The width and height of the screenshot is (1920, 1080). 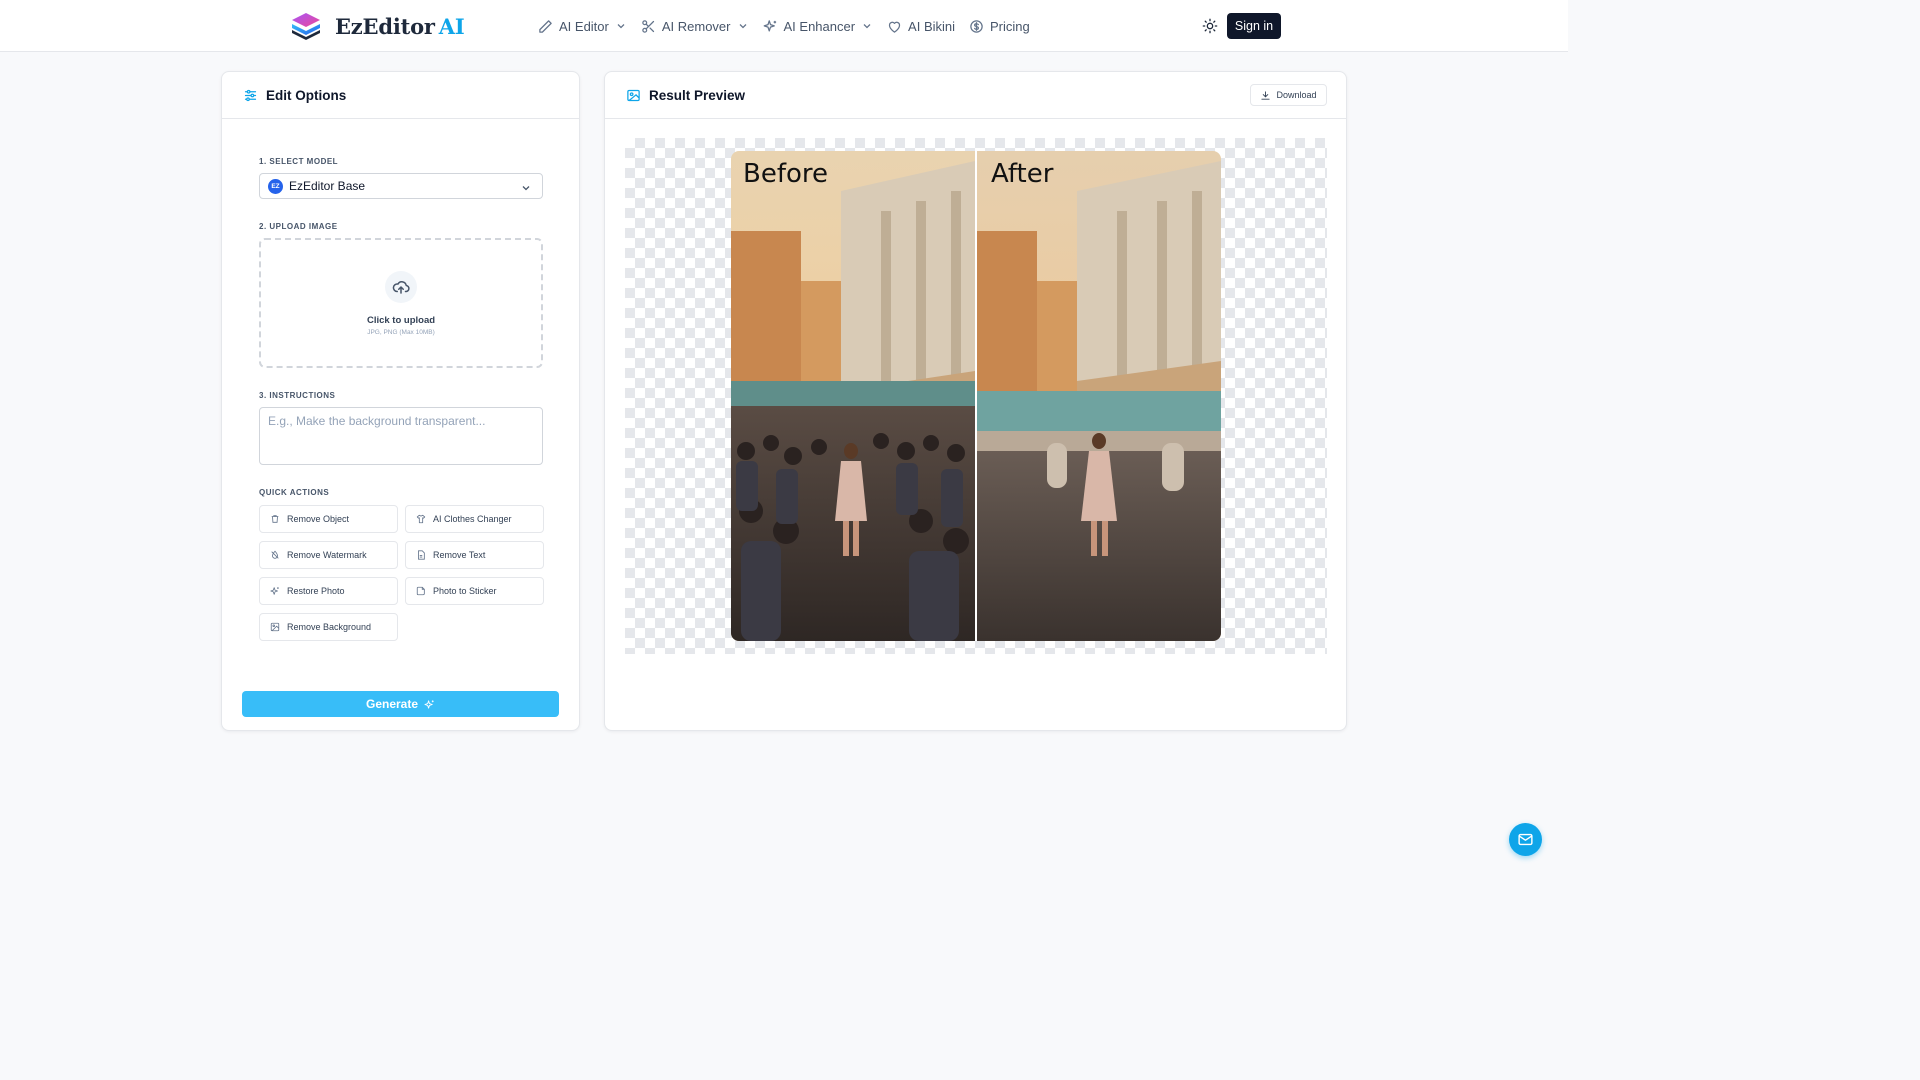 What do you see at coordinates (306, 26) in the screenshot?
I see `logo-icon` at bounding box center [306, 26].